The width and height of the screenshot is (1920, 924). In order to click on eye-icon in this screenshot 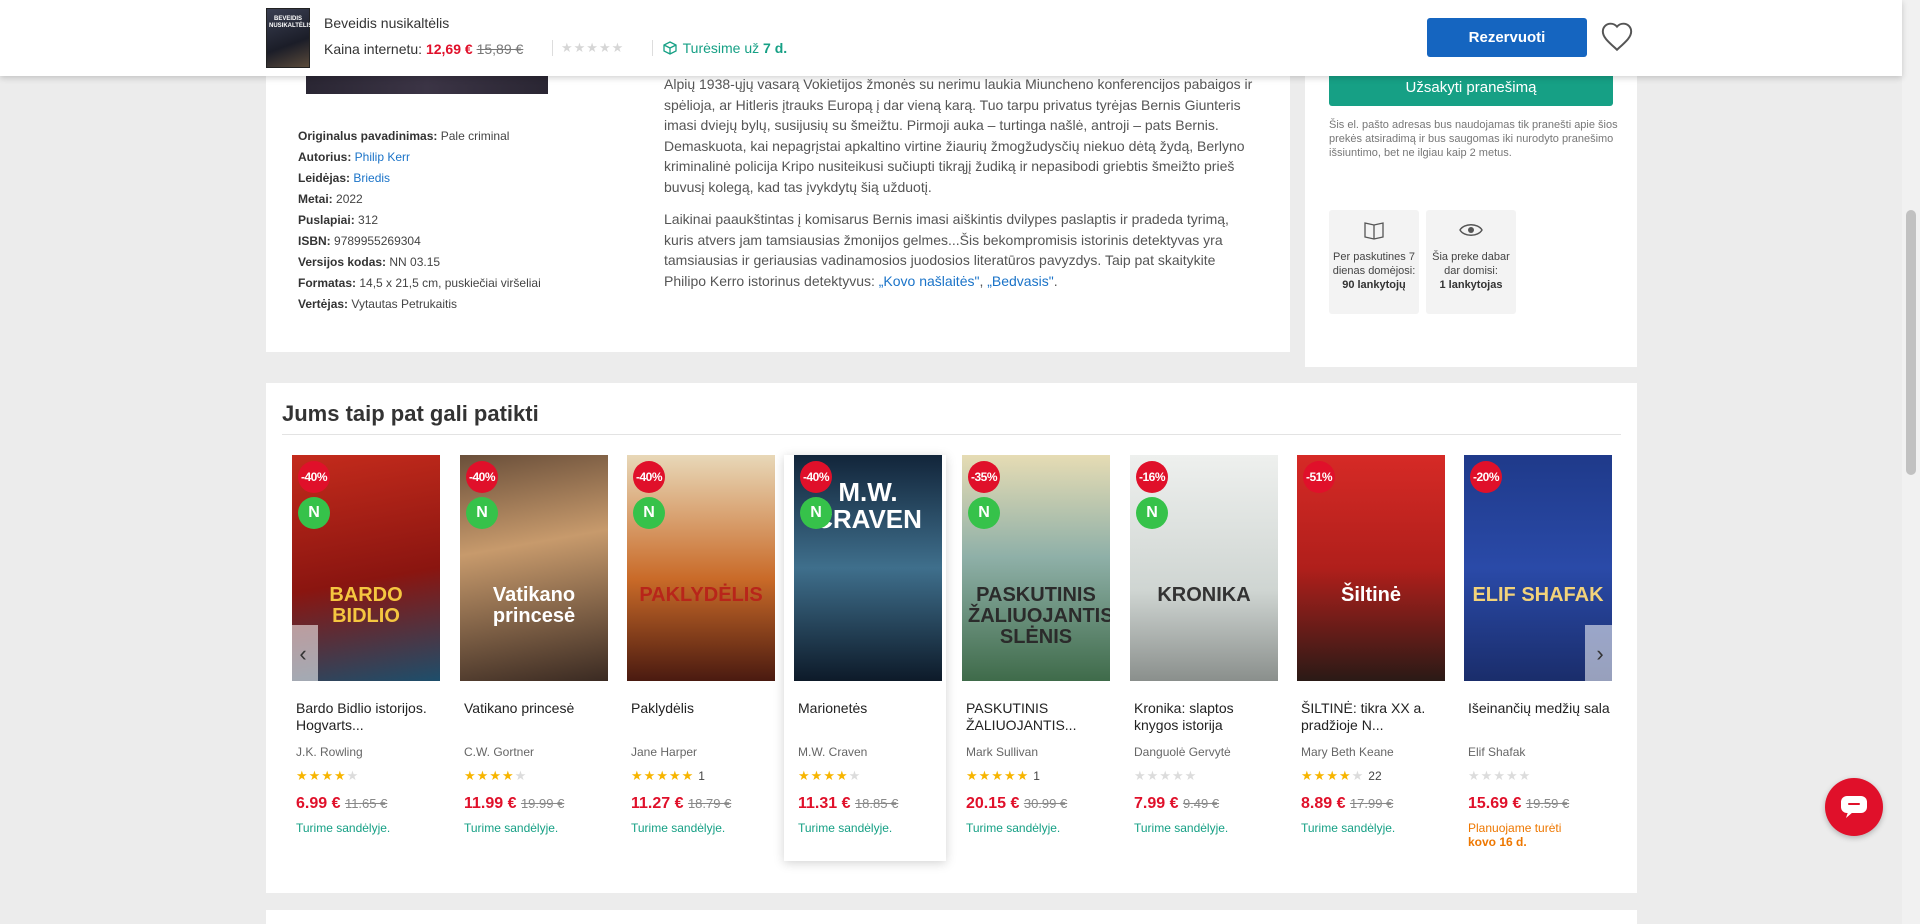, I will do `click(1471, 230)`.